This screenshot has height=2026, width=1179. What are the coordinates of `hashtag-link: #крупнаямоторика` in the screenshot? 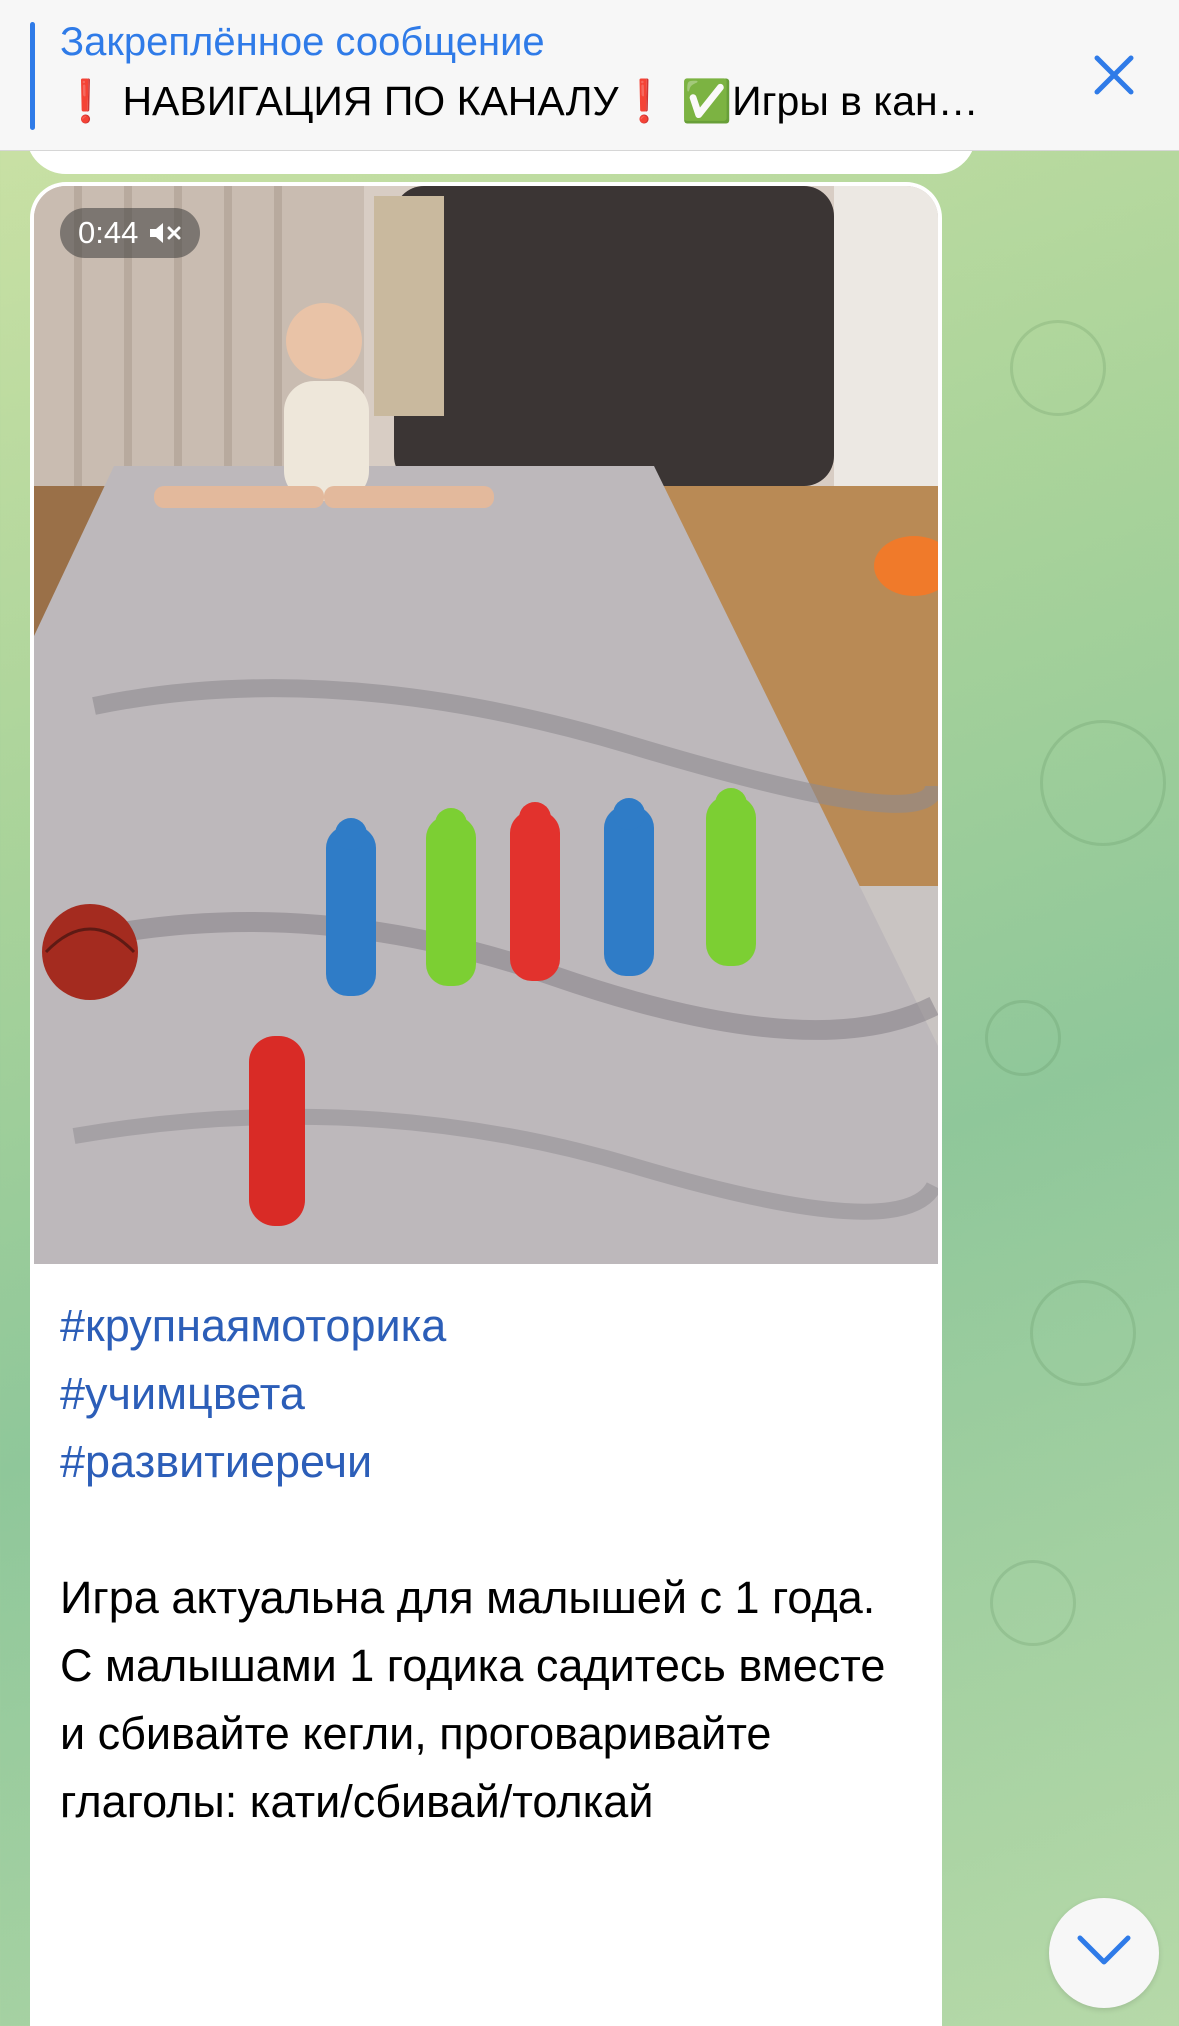 It's located at (490, 1326).